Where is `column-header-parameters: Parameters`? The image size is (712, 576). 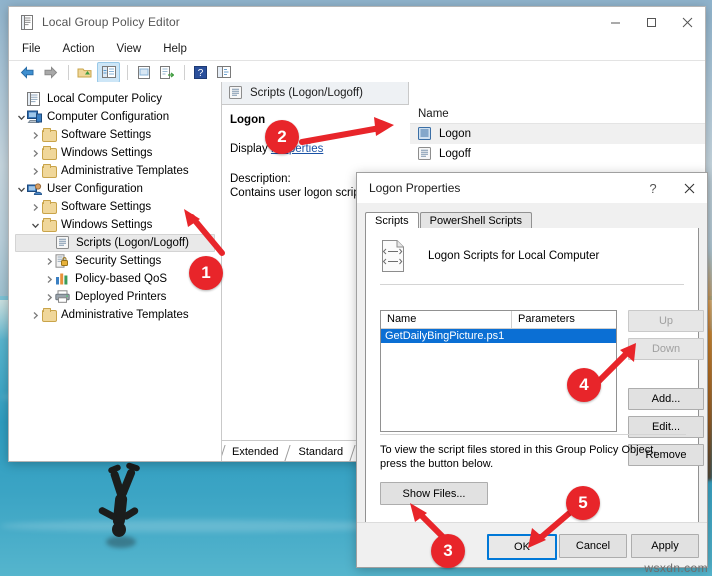 column-header-parameters: Parameters is located at coordinates (543, 319).